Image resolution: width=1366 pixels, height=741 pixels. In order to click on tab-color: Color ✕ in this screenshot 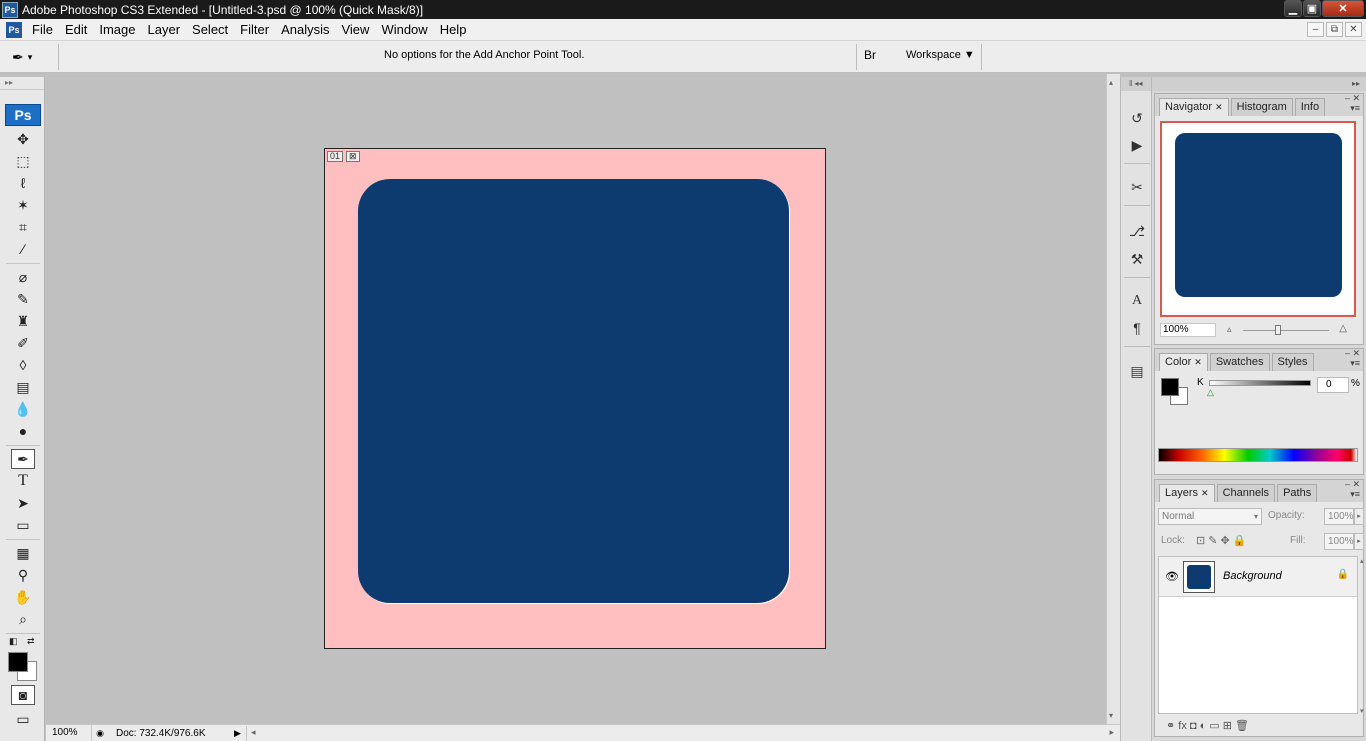, I will do `click(1183, 362)`.